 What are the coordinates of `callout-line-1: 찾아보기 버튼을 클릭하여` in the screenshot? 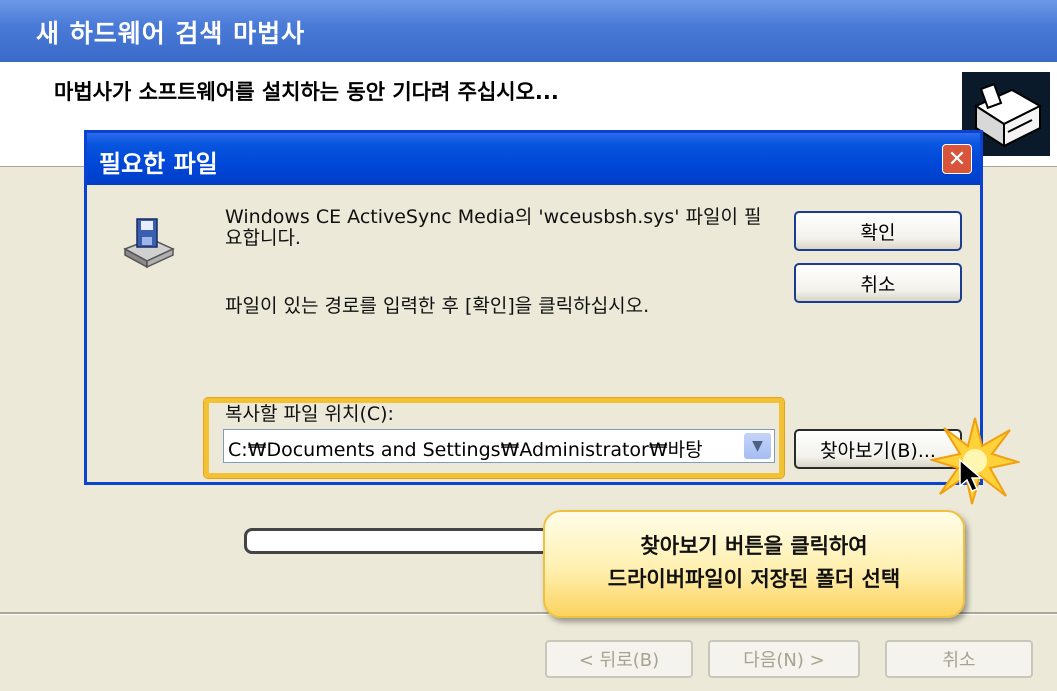 It's located at (754, 546).